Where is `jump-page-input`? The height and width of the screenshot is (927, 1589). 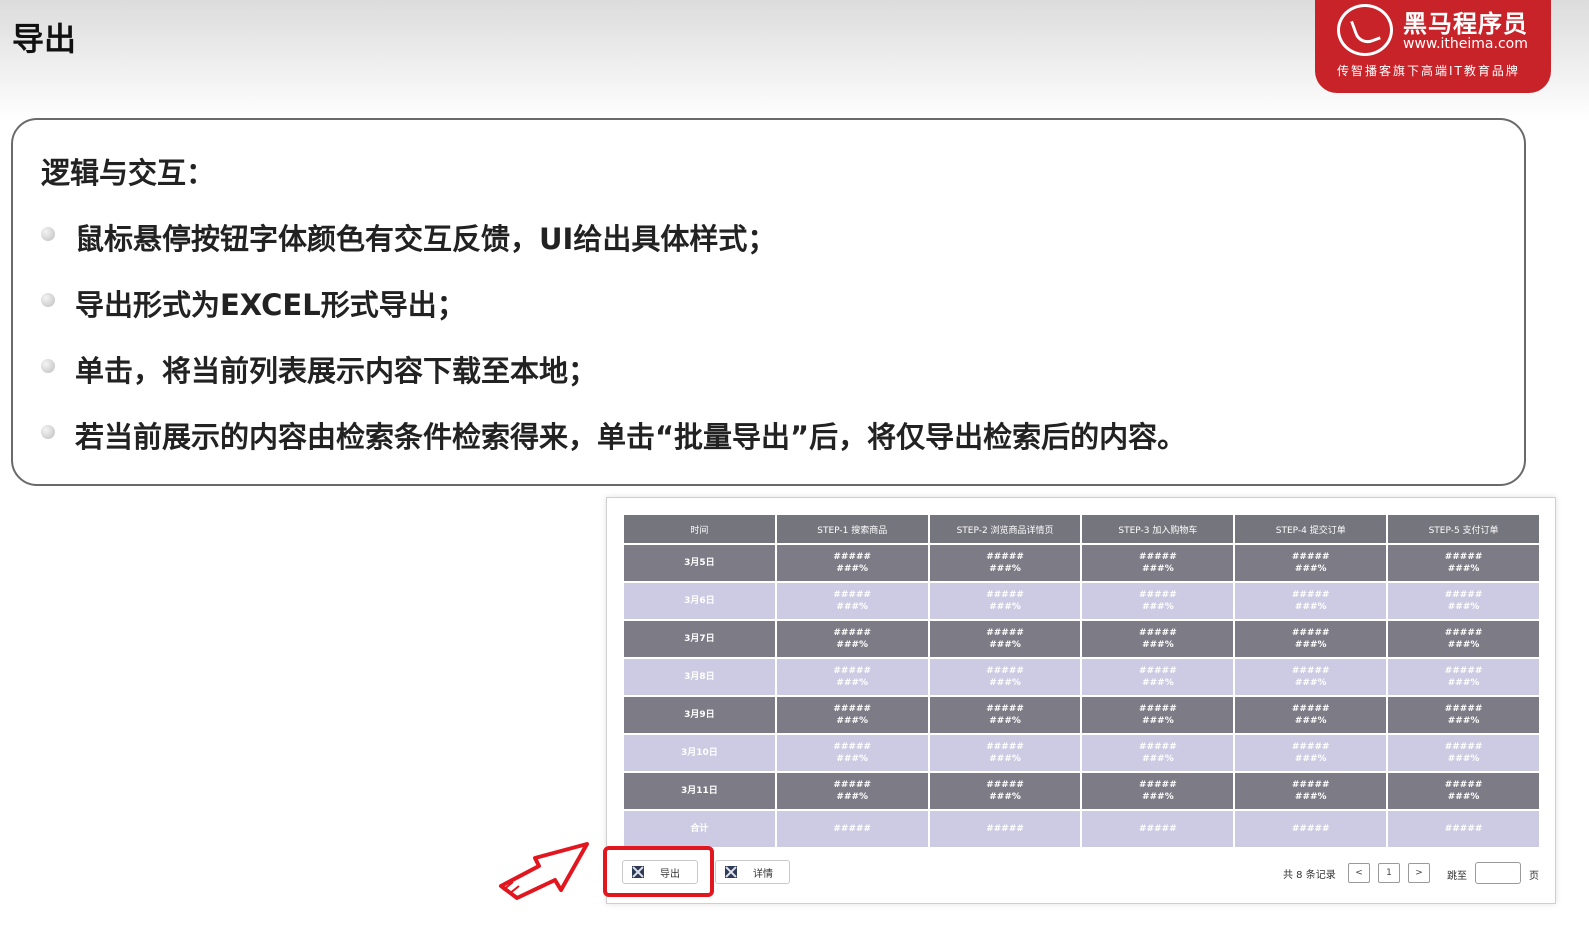 jump-page-input is located at coordinates (1498, 873).